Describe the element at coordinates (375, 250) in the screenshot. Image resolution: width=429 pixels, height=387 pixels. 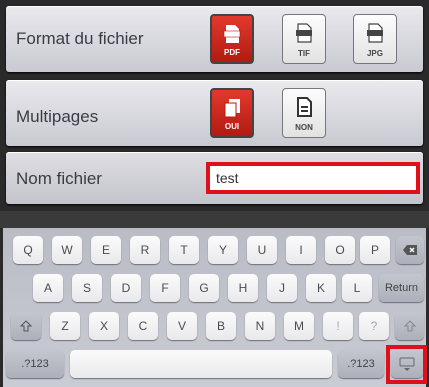
I see `key-p: P` at that location.